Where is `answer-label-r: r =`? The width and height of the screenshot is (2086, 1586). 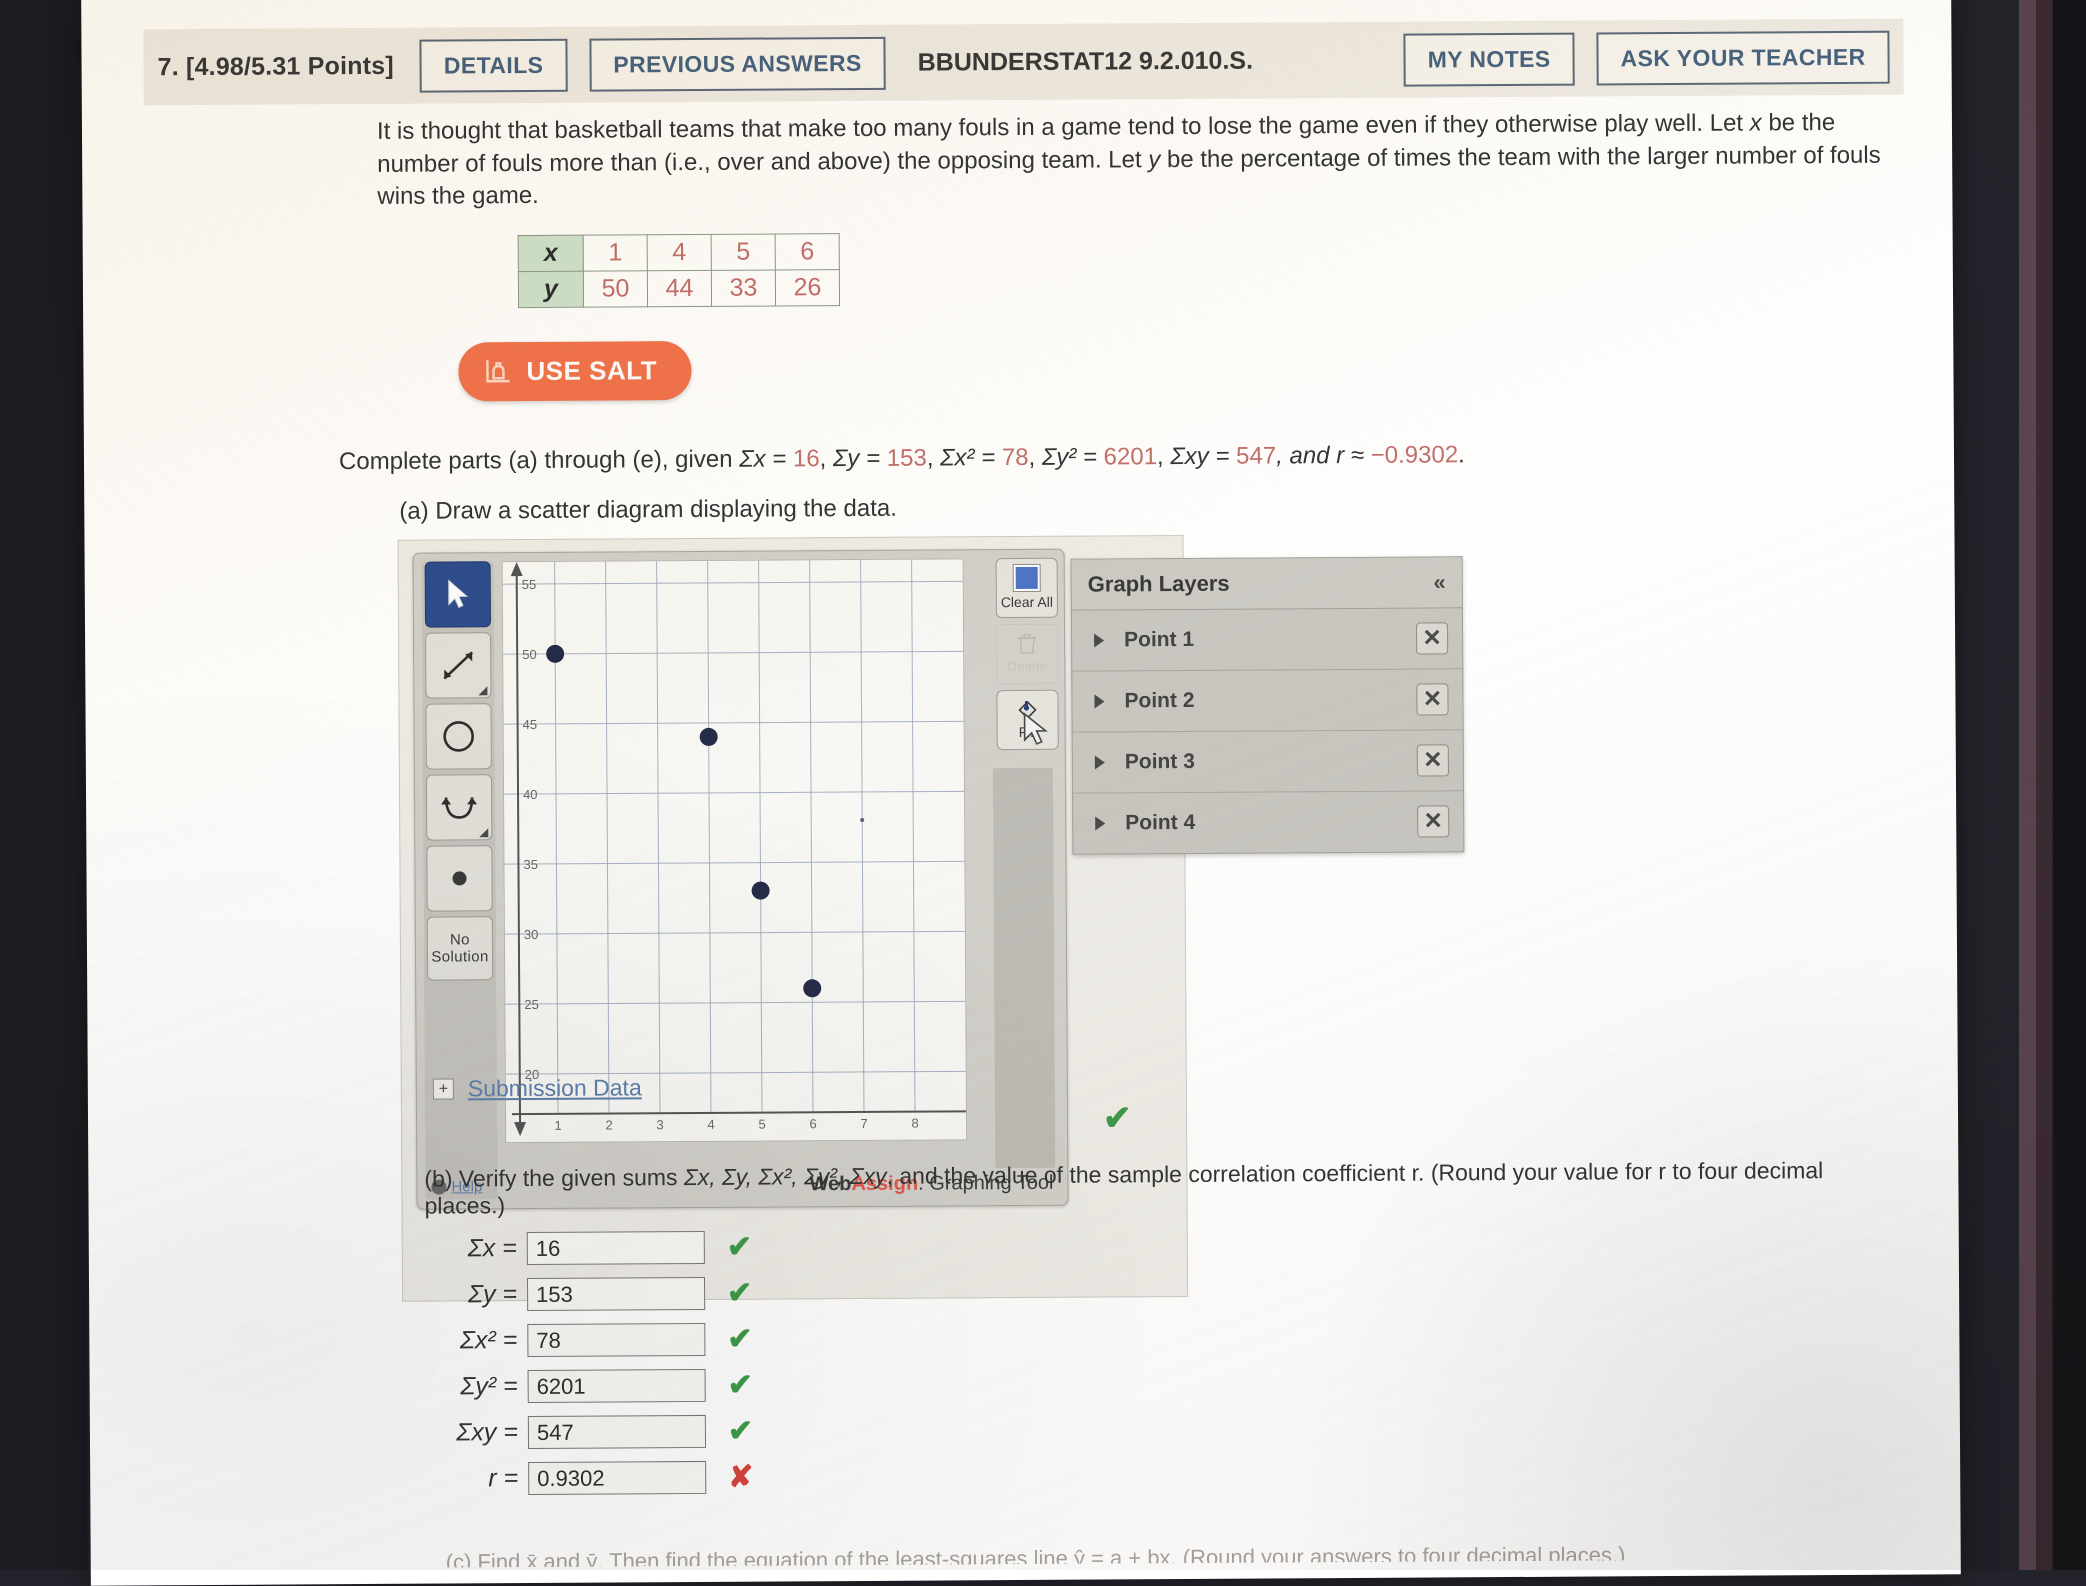
answer-label-r: r = is located at coordinates (477, 1479).